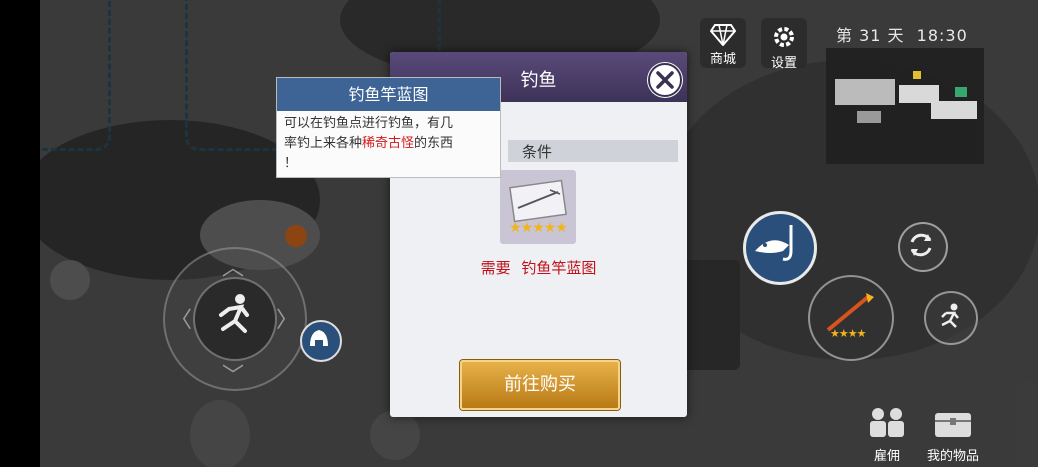 Image resolution: width=1038 pixels, height=467 pixels. I want to click on weapon-star-rating: ★★★★, so click(848, 333).